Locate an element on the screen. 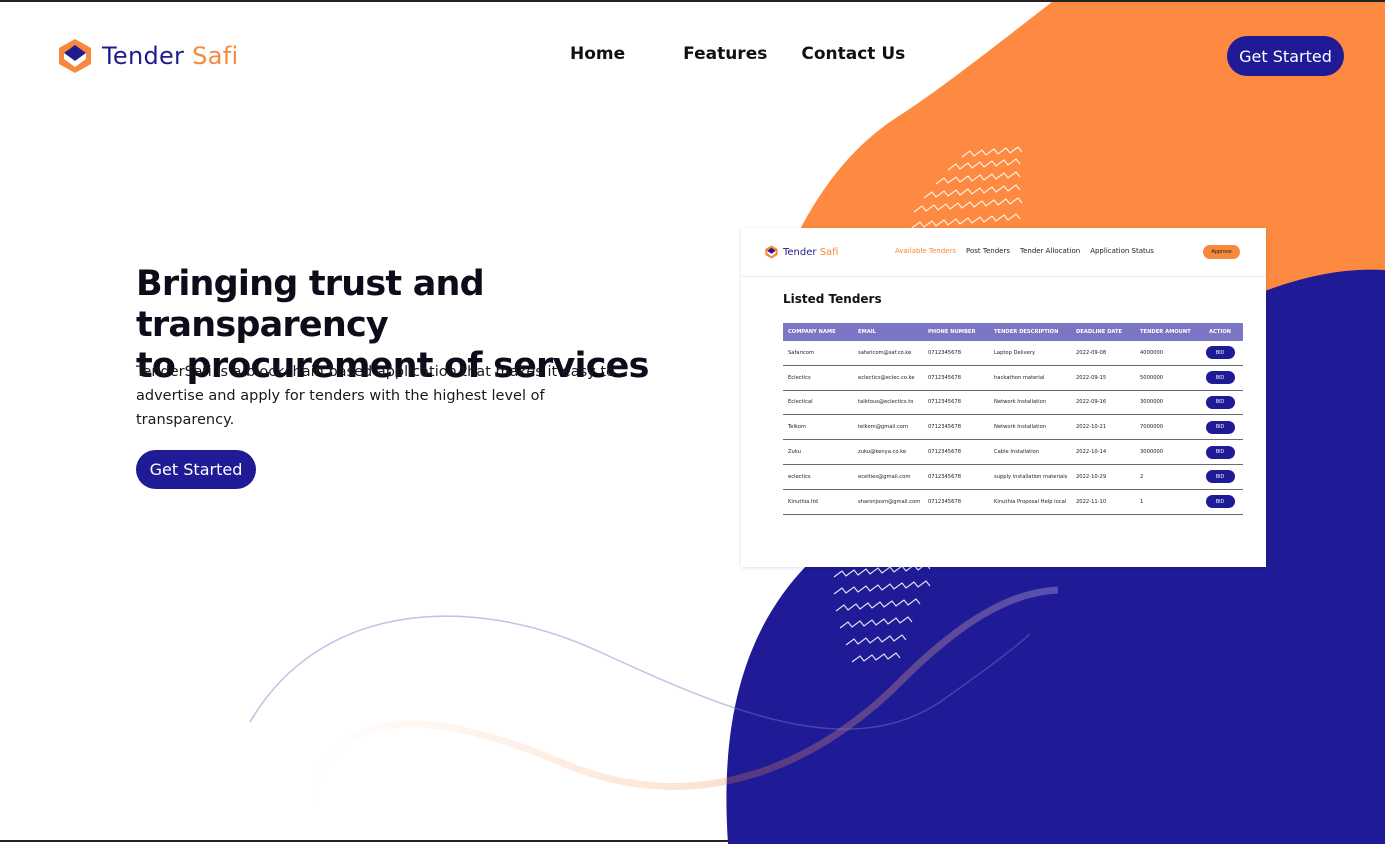 This screenshot has width=1385, height=844. preview-nav-available-tenders: Available Tenders is located at coordinates (925, 251).